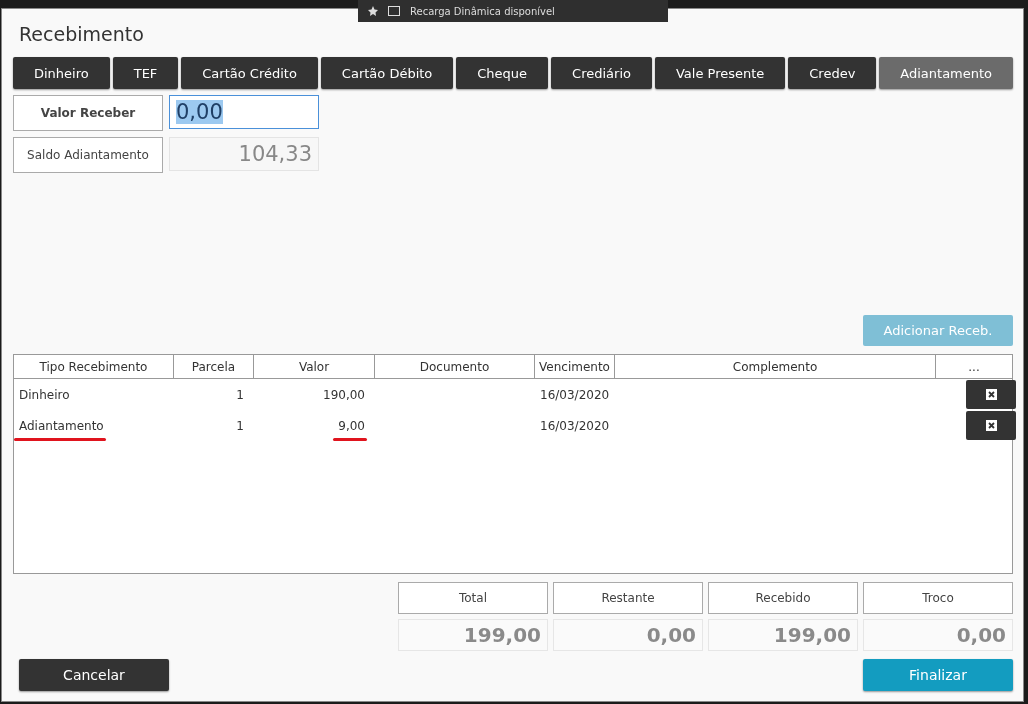  I want to click on readonly-field: 104,33, so click(244, 154).